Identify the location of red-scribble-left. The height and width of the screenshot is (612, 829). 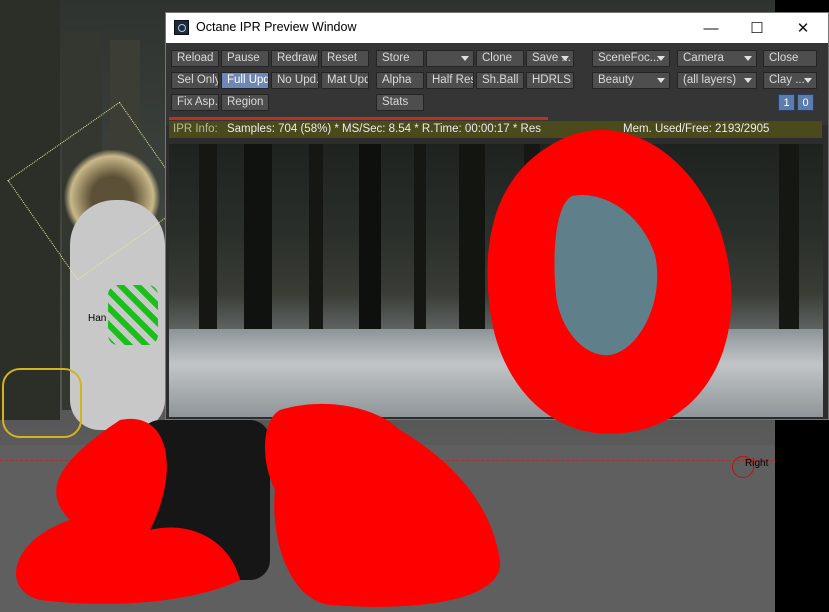
(128, 511).